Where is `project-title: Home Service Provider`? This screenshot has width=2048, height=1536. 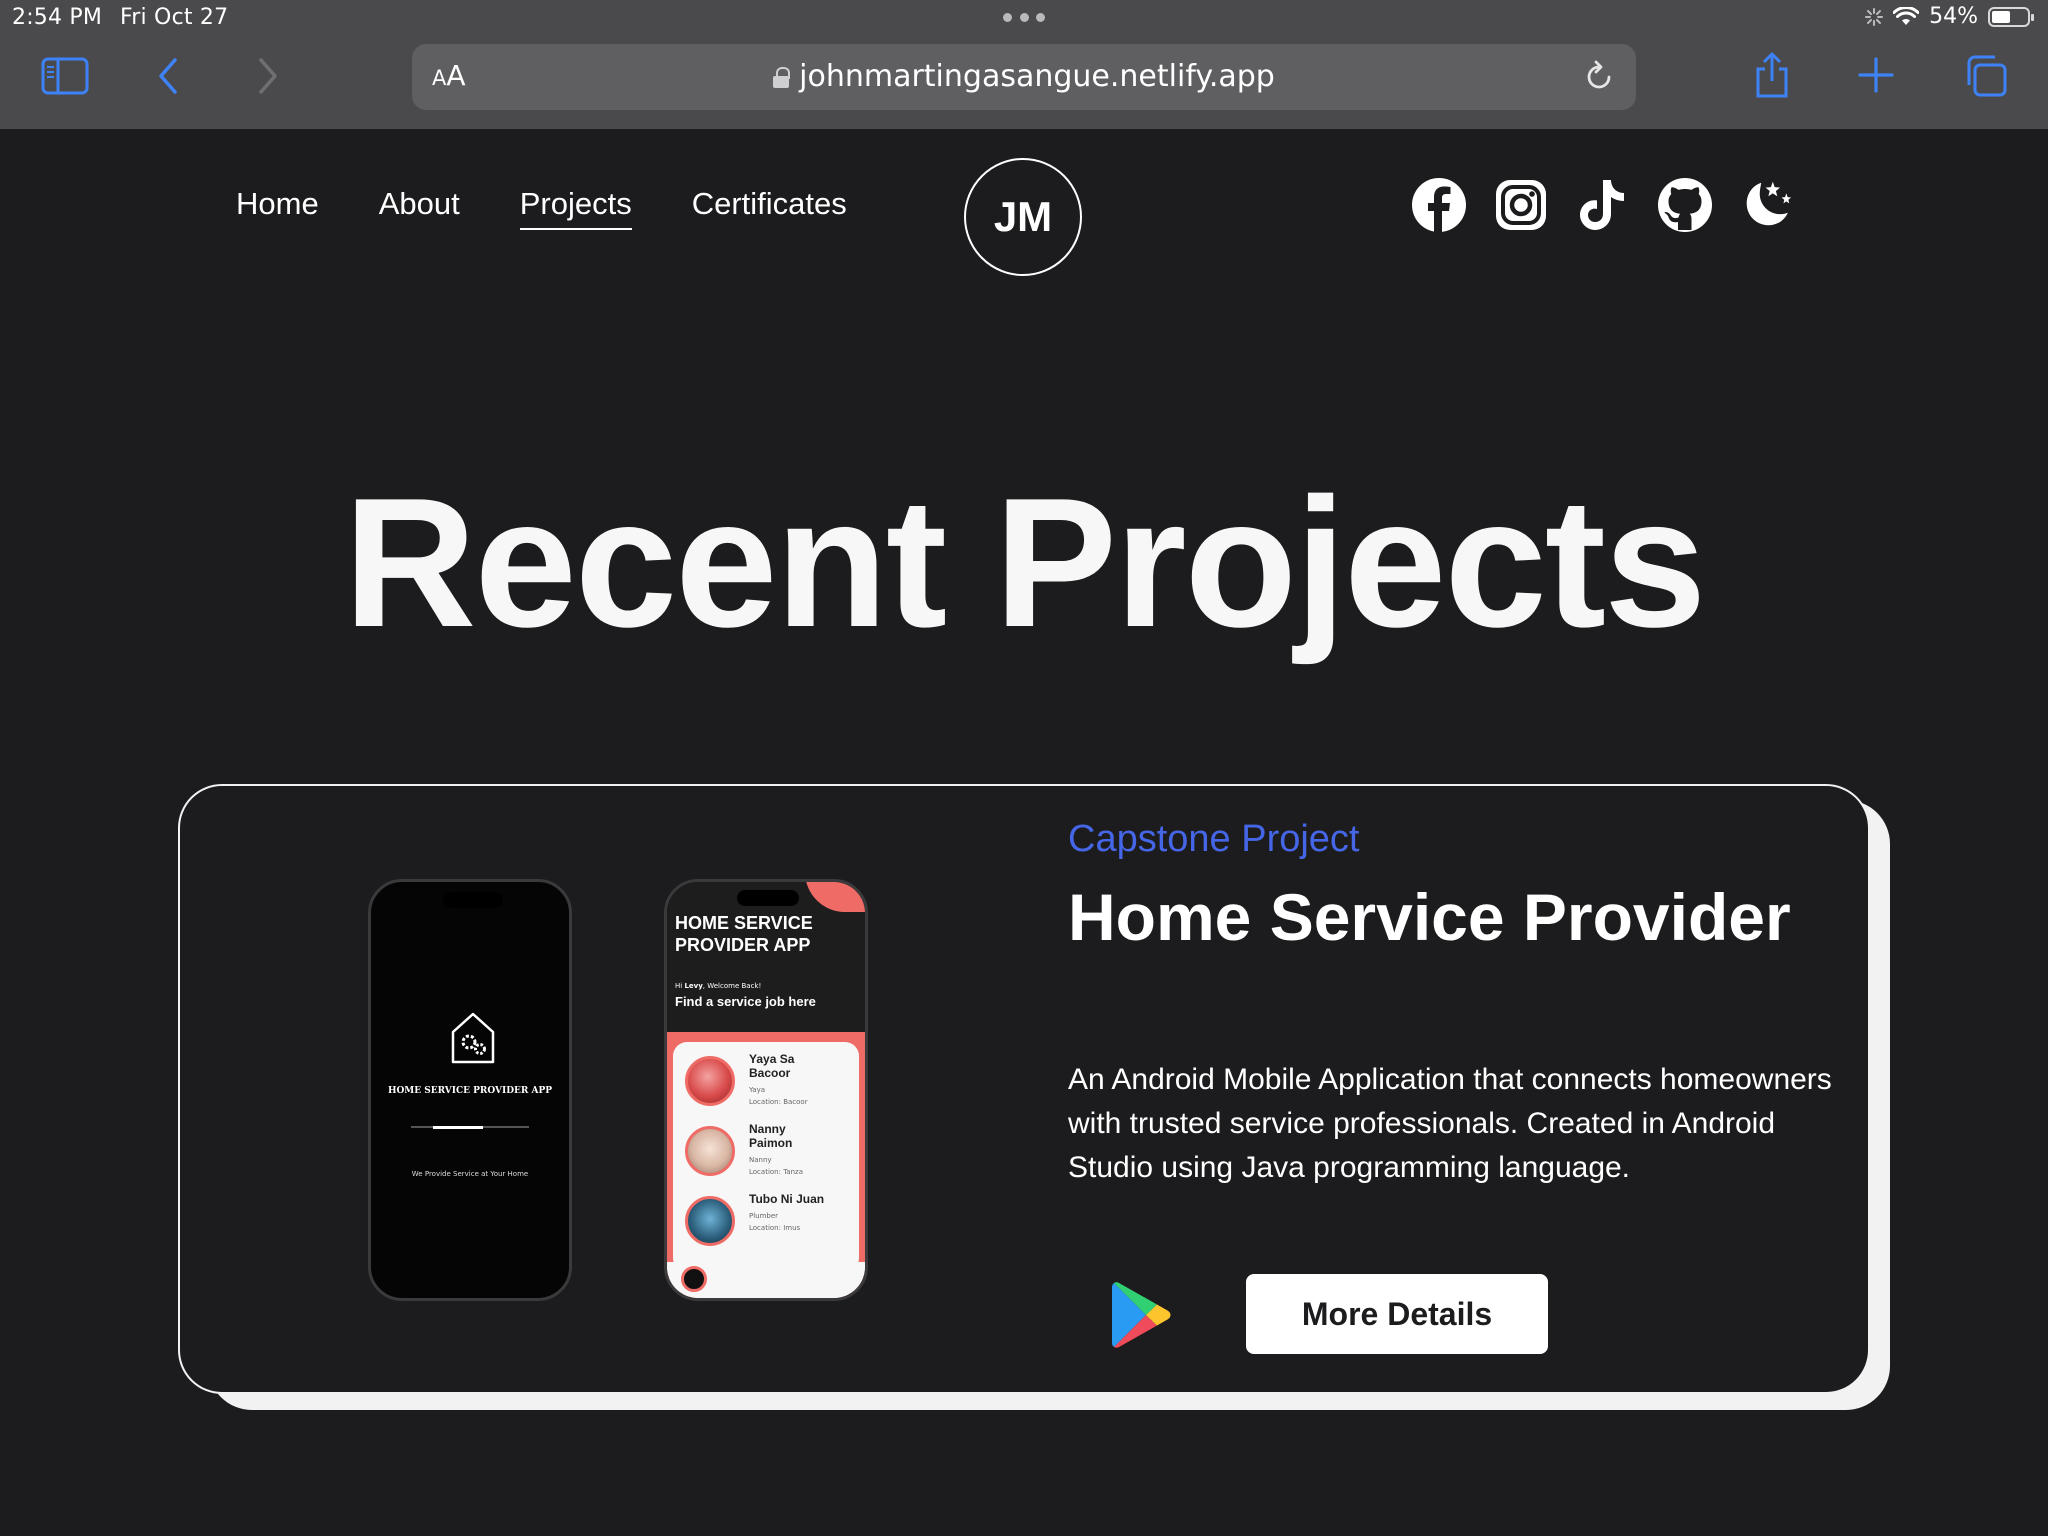
project-title: Home Service Provider is located at coordinates (1429, 917).